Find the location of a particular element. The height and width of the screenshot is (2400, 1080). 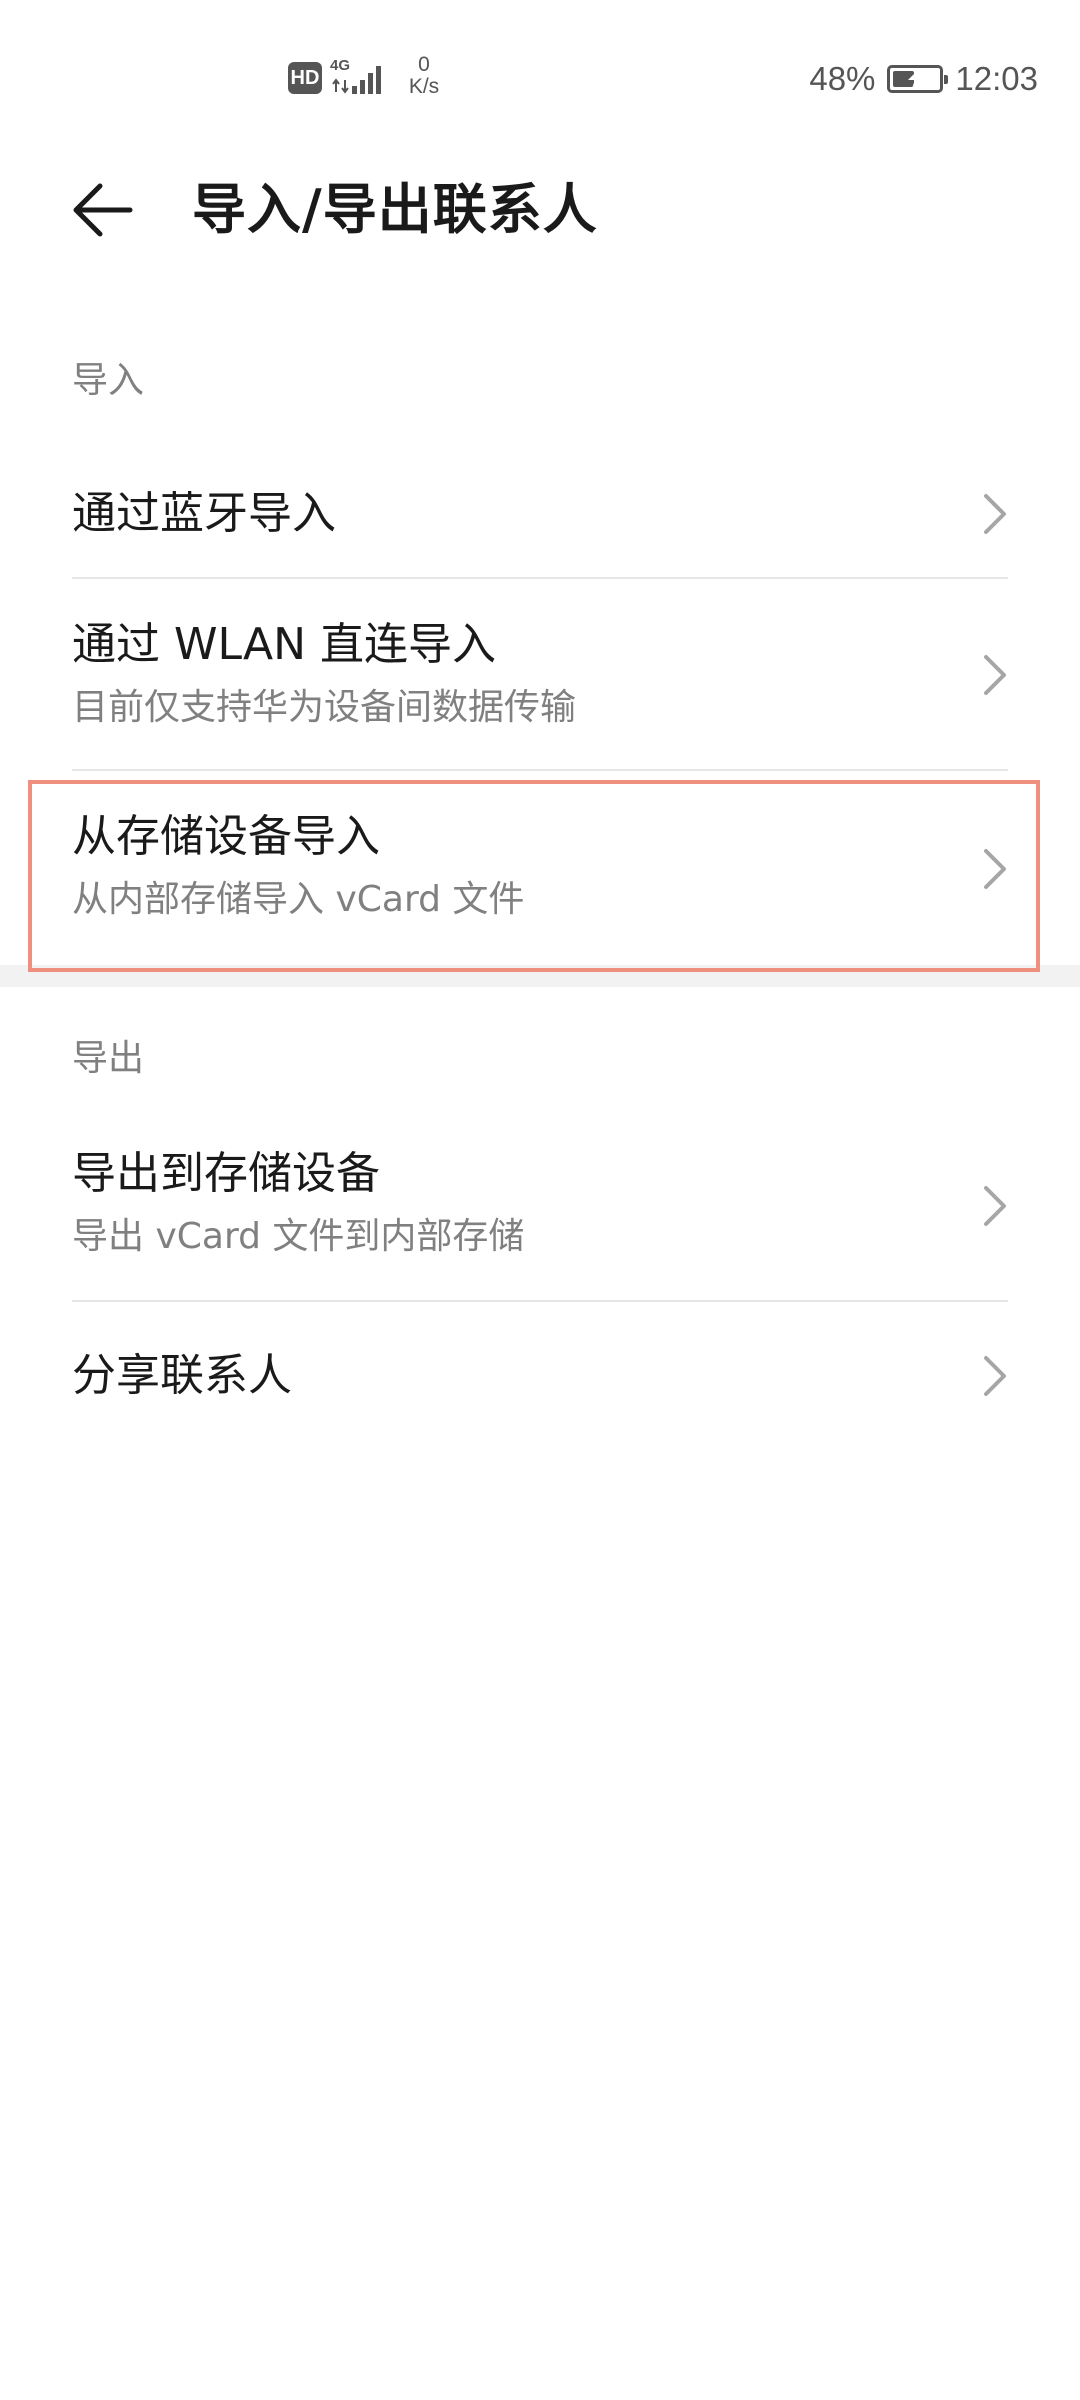

share-contacts-item: 分享联系人 is located at coordinates (540, 1372).